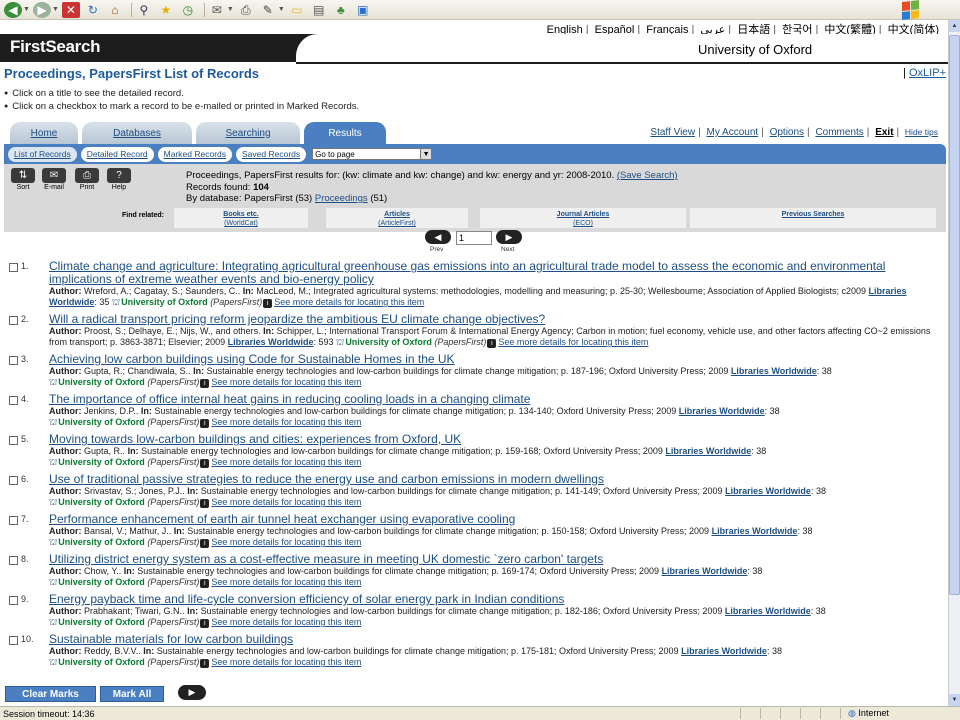 The height and width of the screenshot is (720, 960). Describe the element at coordinates (341, 198) in the screenshot. I see `proceedings-link: Proceedings` at that location.